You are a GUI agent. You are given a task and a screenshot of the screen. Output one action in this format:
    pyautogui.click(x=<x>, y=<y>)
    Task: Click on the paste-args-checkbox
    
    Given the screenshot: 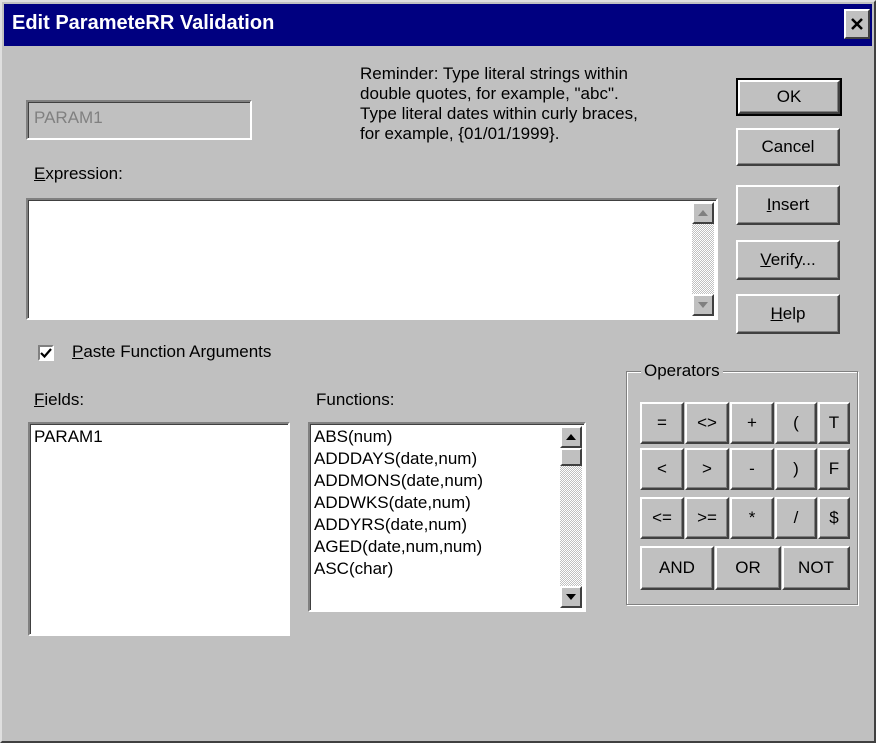 What is the action you would take?
    pyautogui.click(x=46, y=353)
    